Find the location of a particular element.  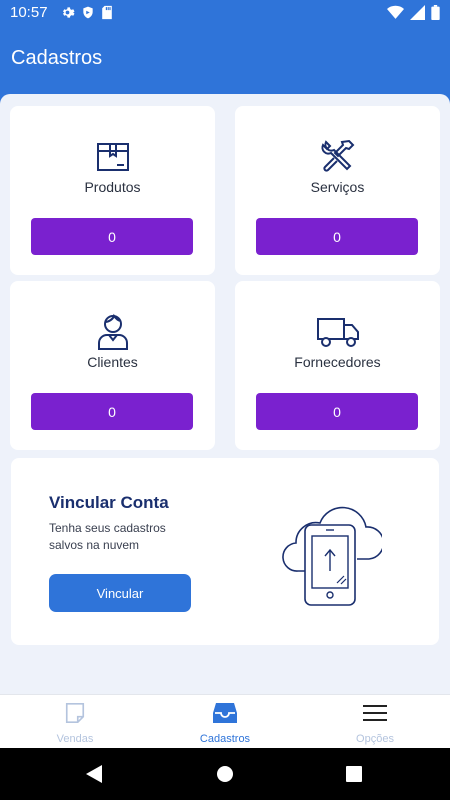

menu-icon is located at coordinates (375, 713).